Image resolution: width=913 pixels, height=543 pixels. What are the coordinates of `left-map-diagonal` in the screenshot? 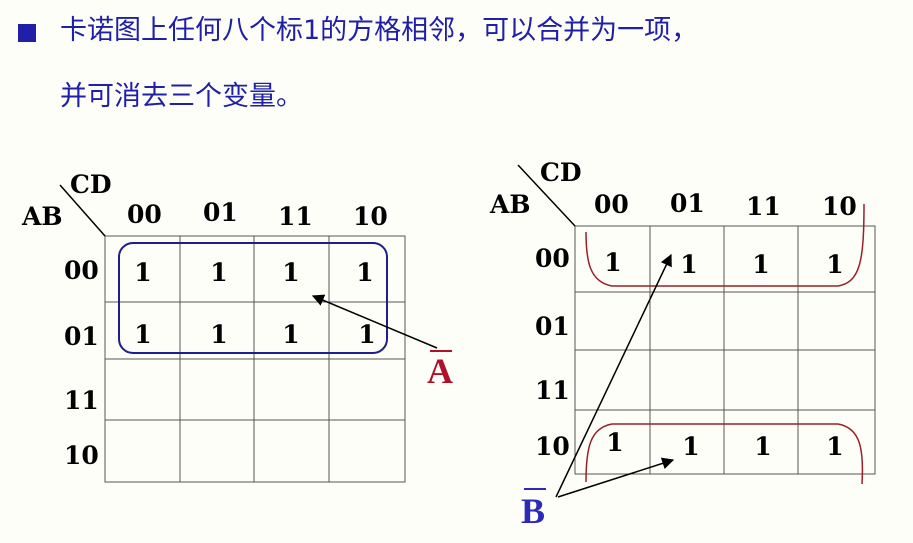 It's located at (82, 210).